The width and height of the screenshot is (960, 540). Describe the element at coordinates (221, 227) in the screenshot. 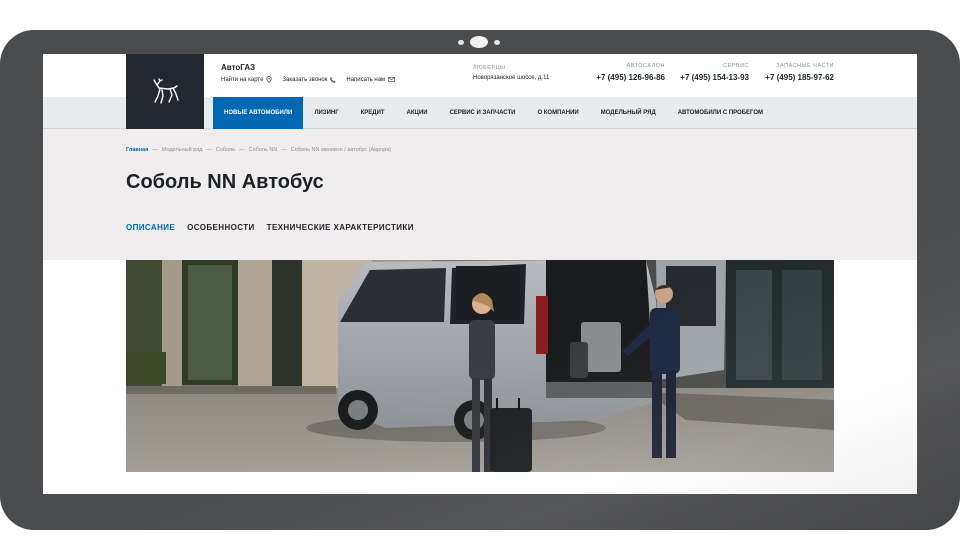

I see `tab-features: ОСОБЕННОСТИ` at that location.